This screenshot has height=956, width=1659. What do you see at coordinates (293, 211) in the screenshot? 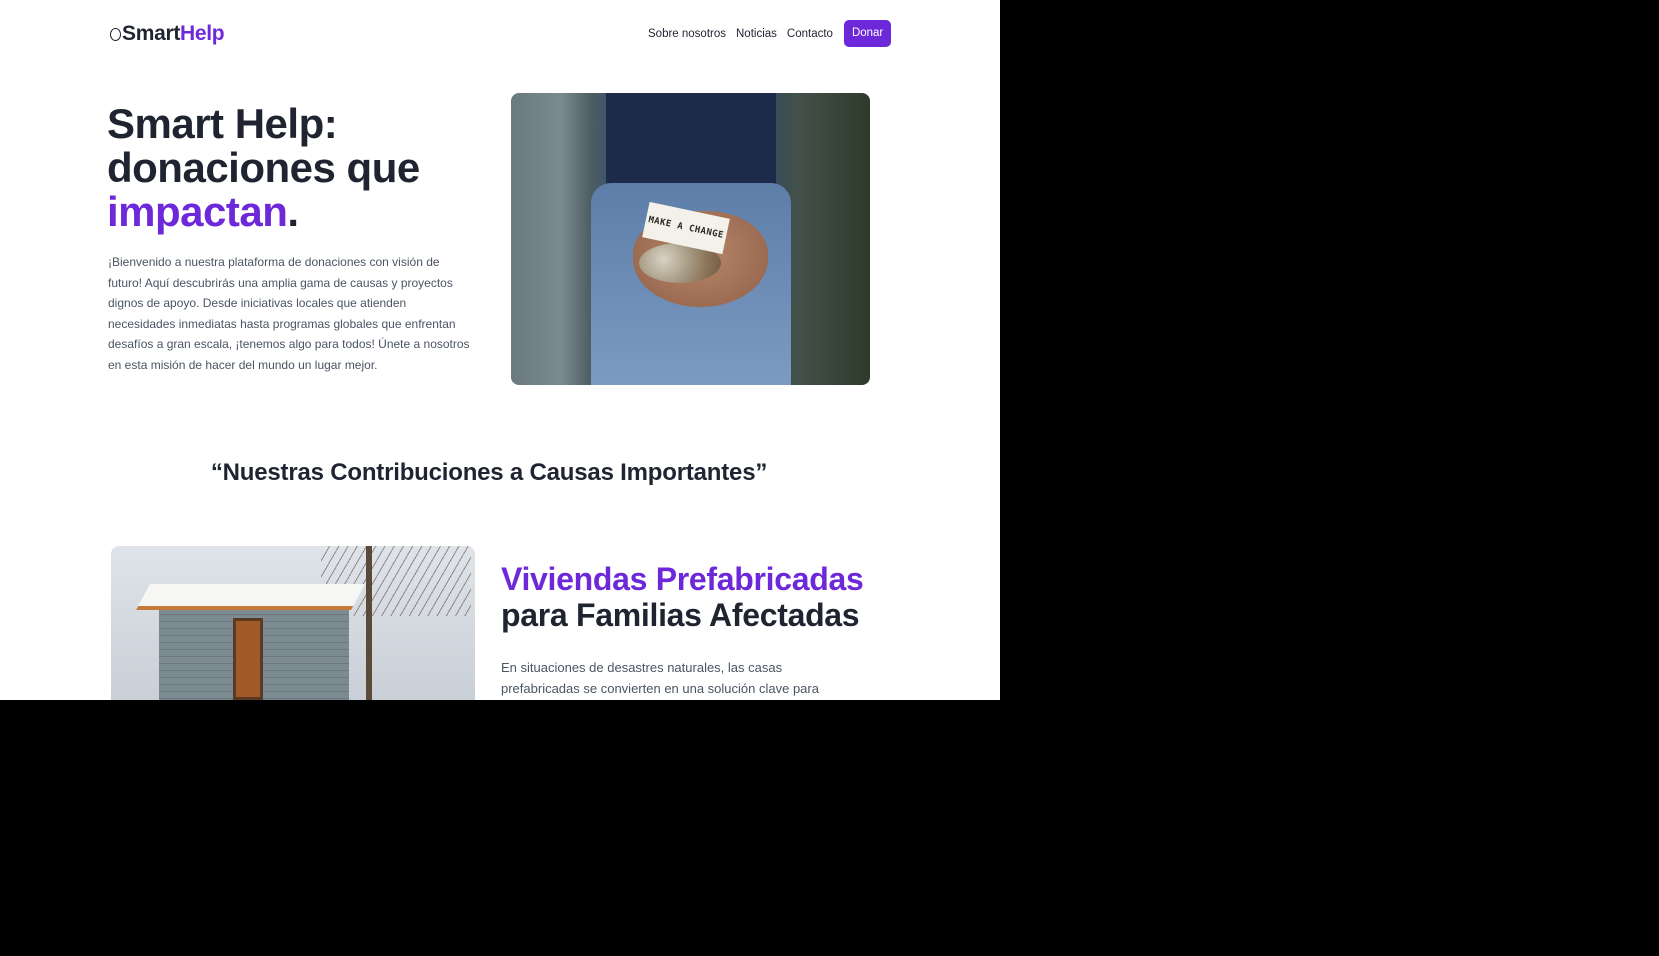
I see `hero-title-end: .` at bounding box center [293, 211].